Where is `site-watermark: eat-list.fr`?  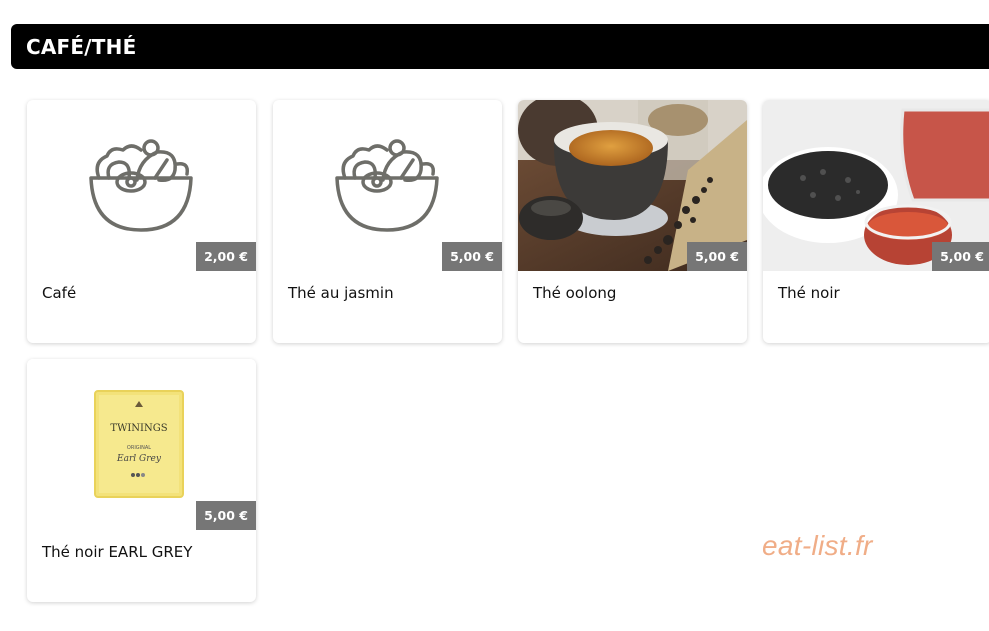
site-watermark: eat-list.fr is located at coordinates (817, 545).